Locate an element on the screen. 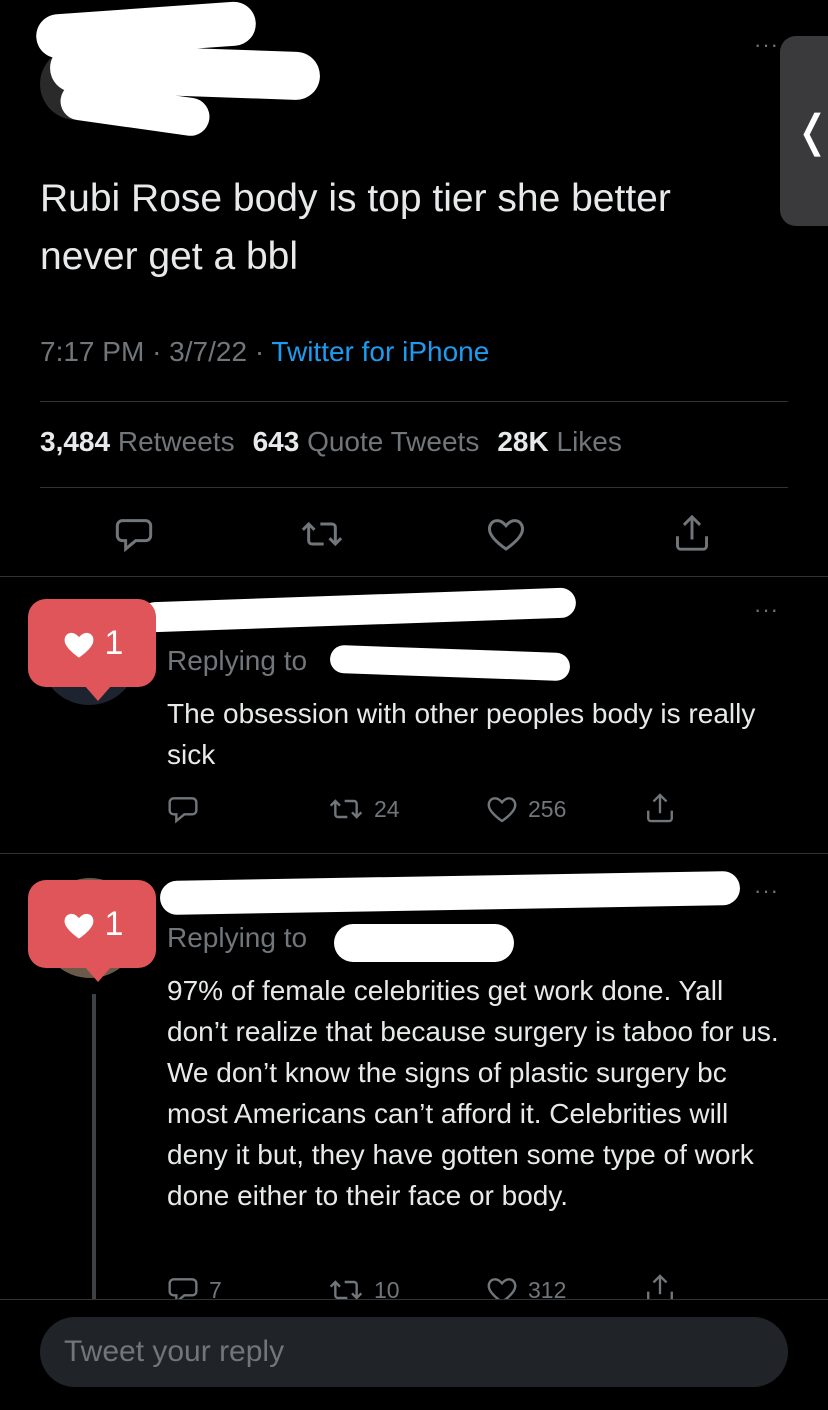 The height and width of the screenshot is (1410, 828). like-count: 256 is located at coordinates (547, 808).